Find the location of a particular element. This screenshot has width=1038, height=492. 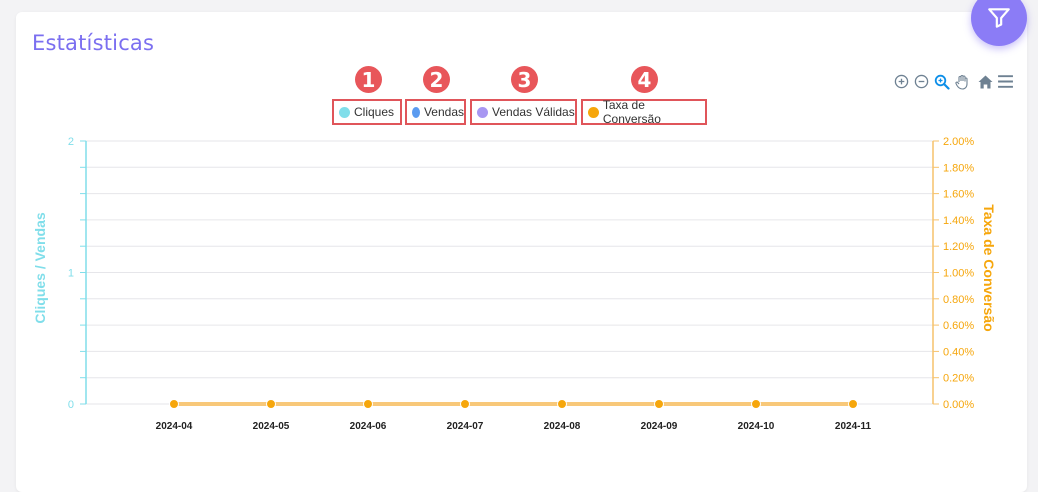

x-tick-label: 2024-05 is located at coordinates (271, 426).